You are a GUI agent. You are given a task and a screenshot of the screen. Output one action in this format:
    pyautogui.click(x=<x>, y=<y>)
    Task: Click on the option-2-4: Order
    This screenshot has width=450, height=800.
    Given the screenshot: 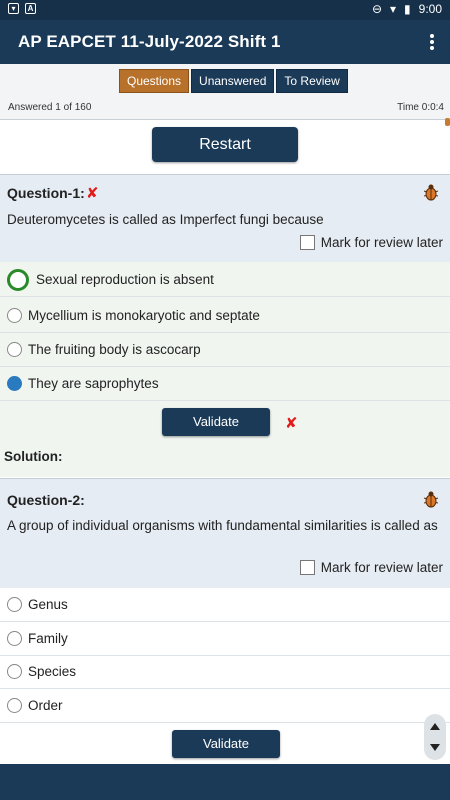 What is the action you would take?
    pyautogui.click(x=225, y=706)
    